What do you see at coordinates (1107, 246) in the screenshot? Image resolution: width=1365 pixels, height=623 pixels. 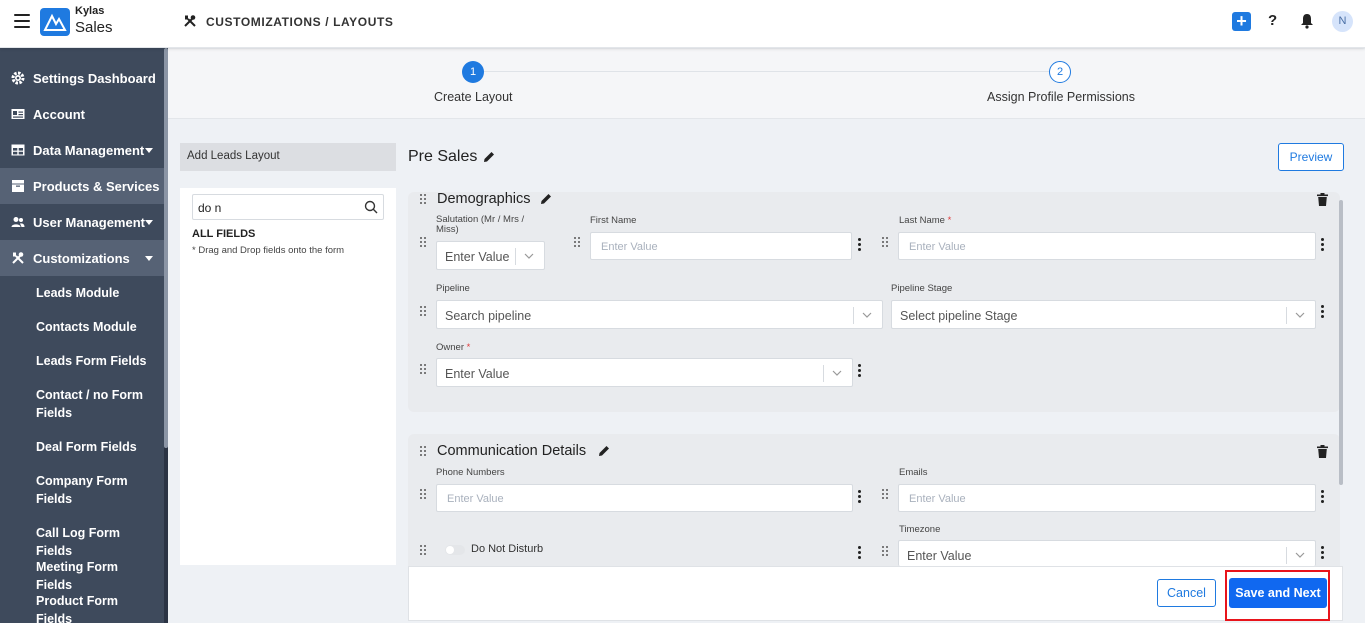 I see `last-name-field: Enter Value` at bounding box center [1107, 246].